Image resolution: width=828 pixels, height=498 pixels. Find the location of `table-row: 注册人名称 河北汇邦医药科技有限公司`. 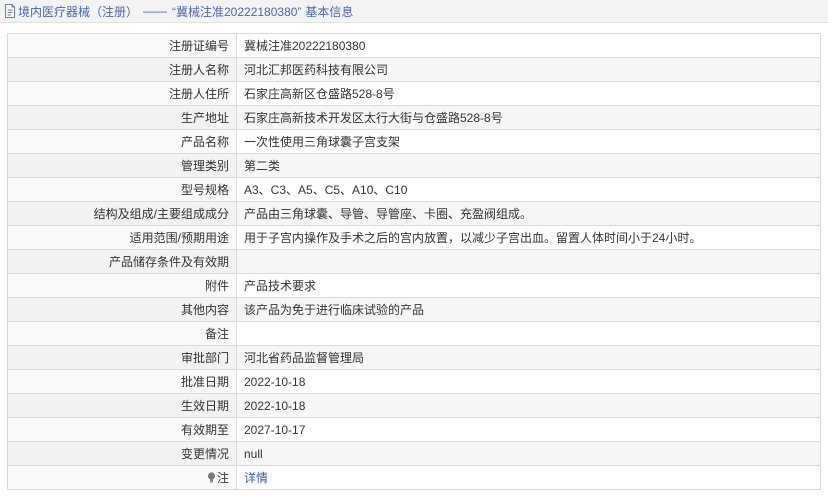

table-row: 注册人名称 河北汇邦医药科技有限公司 is located at coordinates (414, 69).